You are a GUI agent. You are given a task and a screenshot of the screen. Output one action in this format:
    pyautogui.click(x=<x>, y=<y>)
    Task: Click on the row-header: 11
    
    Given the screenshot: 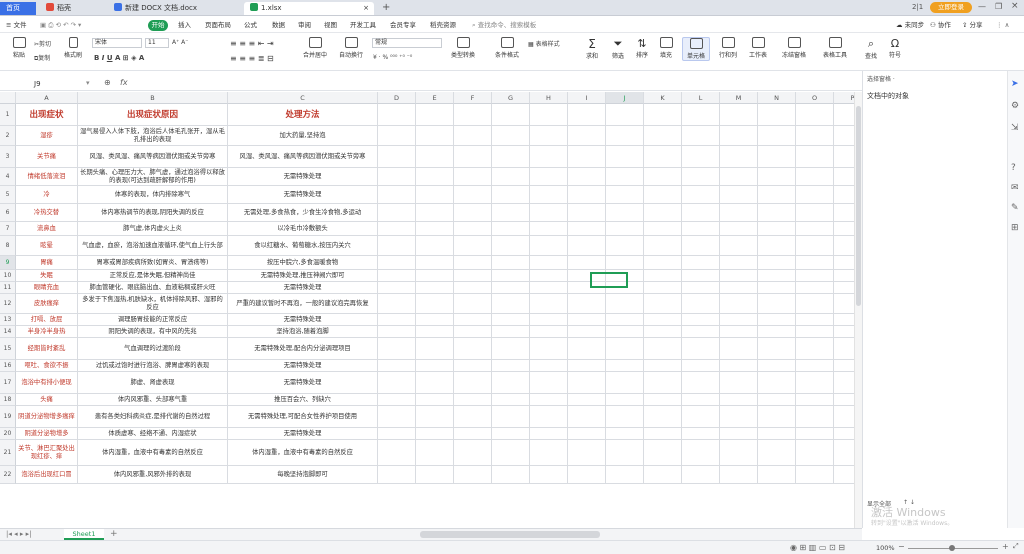 What is the action you would take?
    pyautogui.click(x=8, y=288)
    